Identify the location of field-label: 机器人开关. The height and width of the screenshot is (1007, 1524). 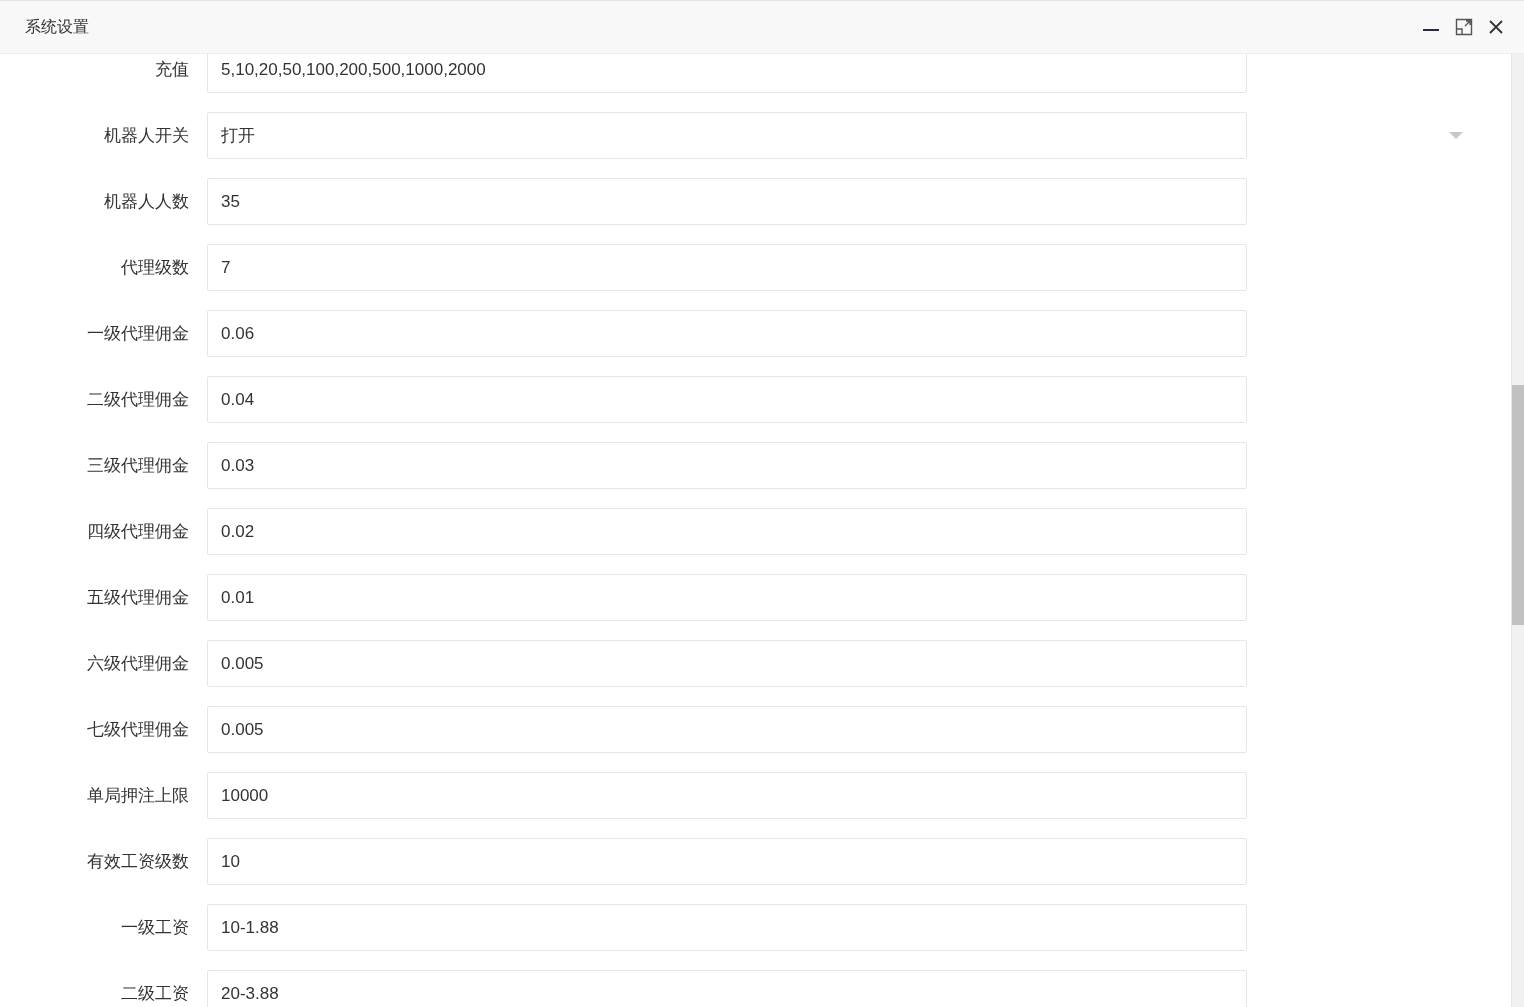
(146, 136).